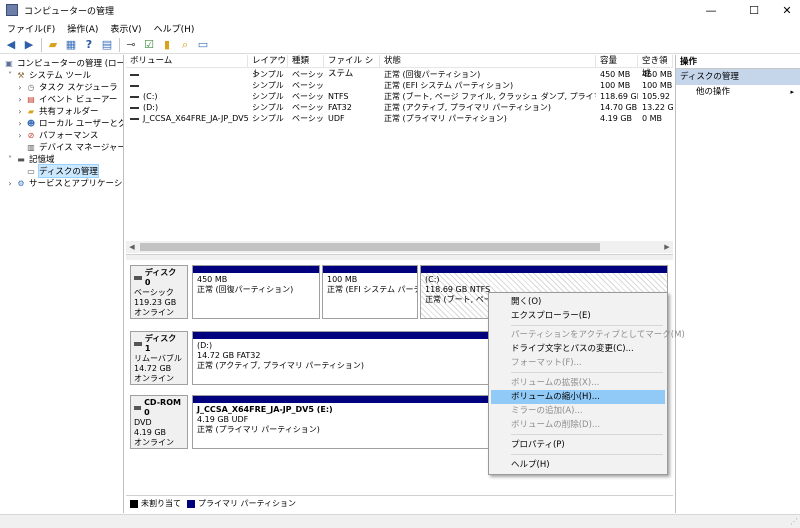 This screenshot has height=528, width=800. What do you see at coordinates (578, 316) in the screenshot?
I see `menu-item-explorer: エクスプローラー(E)` at bounding box center [578, 316].